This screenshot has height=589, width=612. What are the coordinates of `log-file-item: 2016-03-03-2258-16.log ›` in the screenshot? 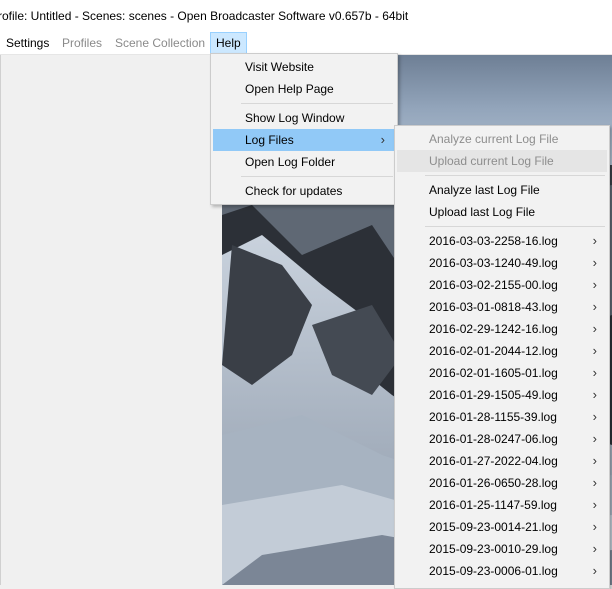 It's located at (502, 241).